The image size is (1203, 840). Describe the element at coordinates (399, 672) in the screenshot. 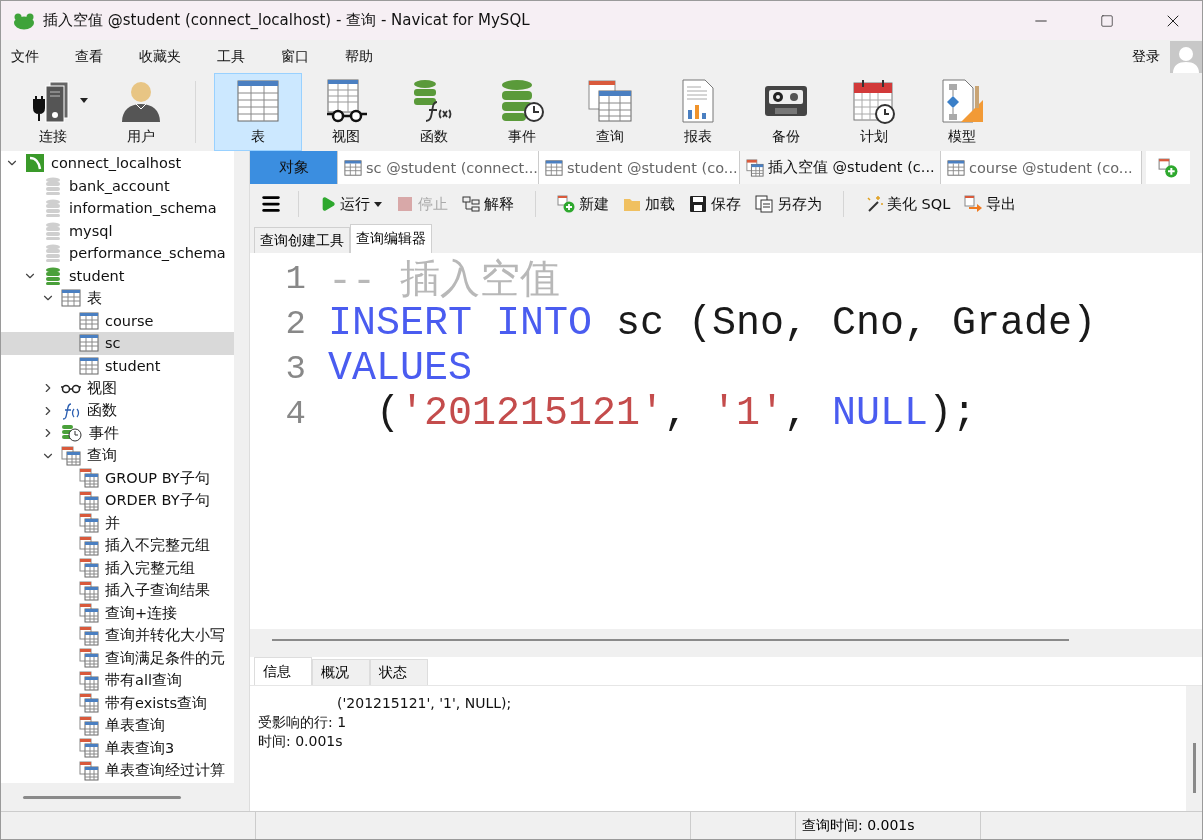

I see `tab: 状态` at that location.